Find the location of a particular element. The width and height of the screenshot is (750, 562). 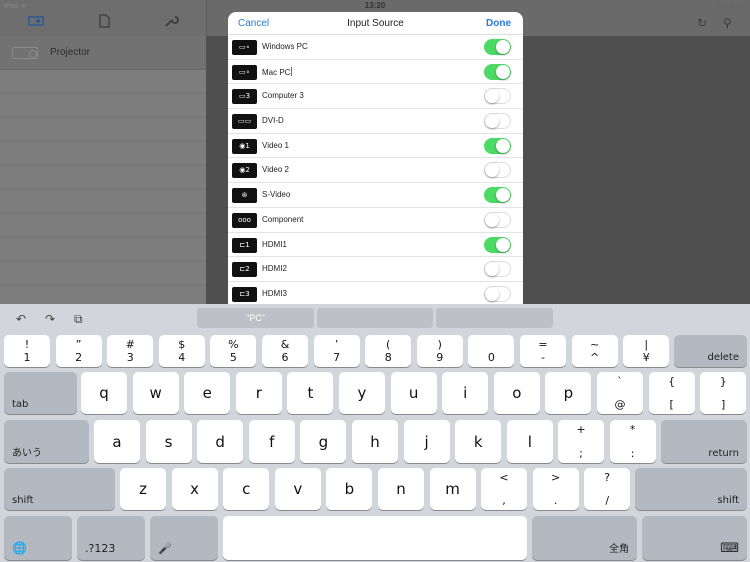

letter-key-a: a is located at coordinates (117, 441).